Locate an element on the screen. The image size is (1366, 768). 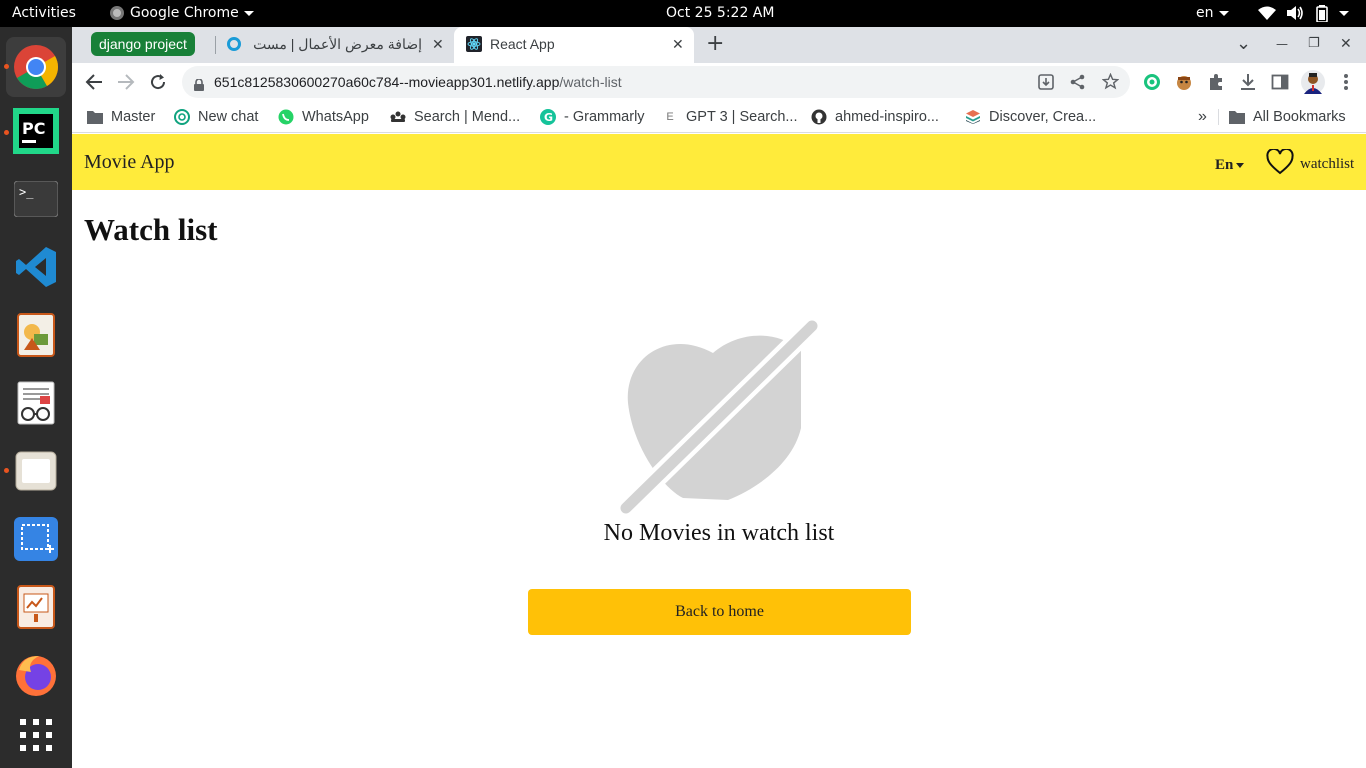
bookmarks-divider is located at coordinates (1218, 117).